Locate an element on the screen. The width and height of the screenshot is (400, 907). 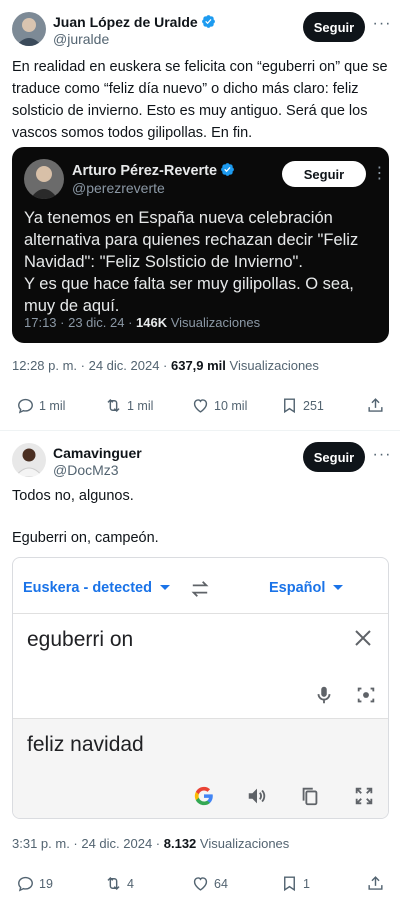
google-logo-icon is located at coordinates (204, 796).